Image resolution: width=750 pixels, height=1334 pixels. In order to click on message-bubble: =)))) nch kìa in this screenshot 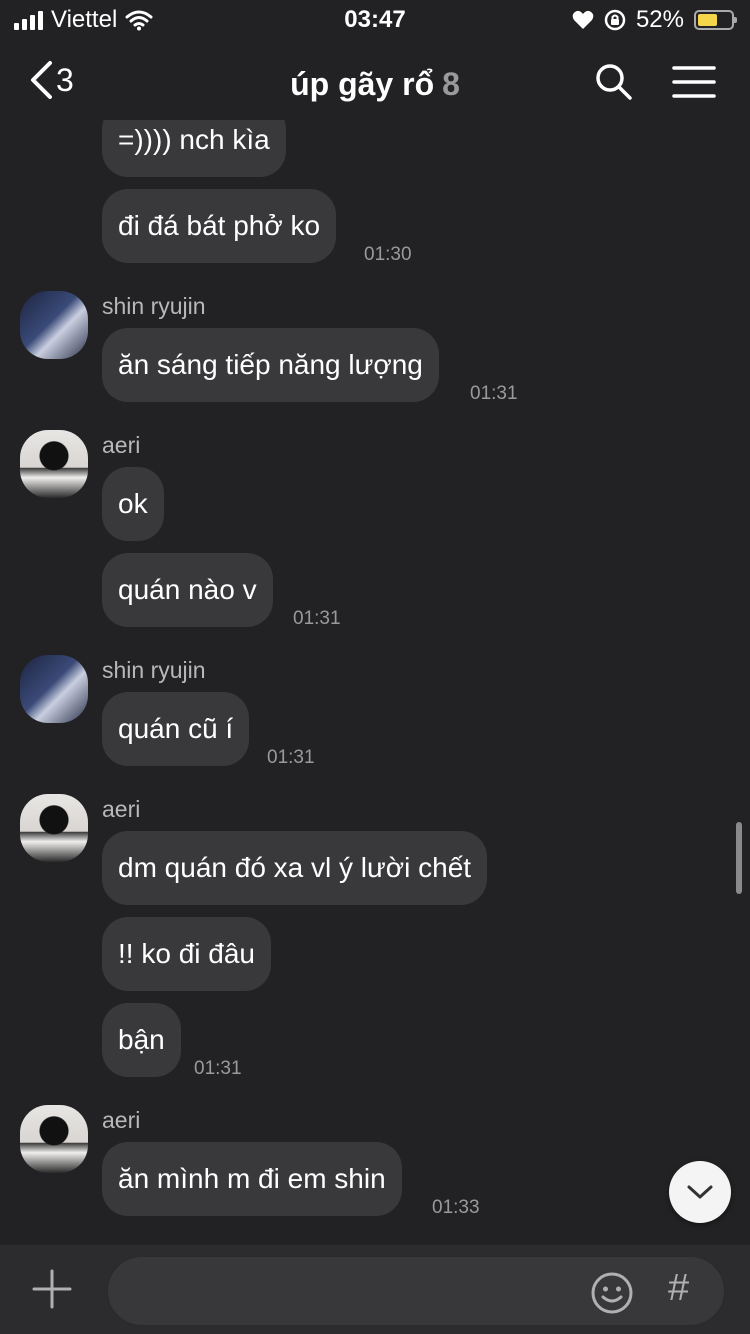, I will do `click(194, 148)`.